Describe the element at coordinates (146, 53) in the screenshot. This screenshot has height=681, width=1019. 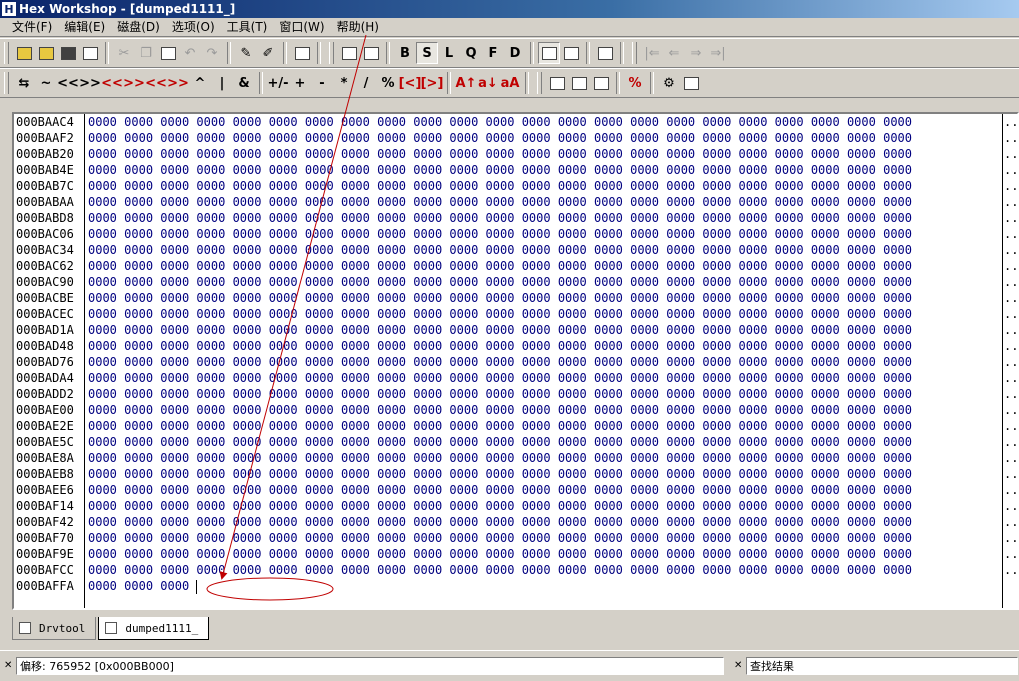
I see `copy-button: ❐` at that location.